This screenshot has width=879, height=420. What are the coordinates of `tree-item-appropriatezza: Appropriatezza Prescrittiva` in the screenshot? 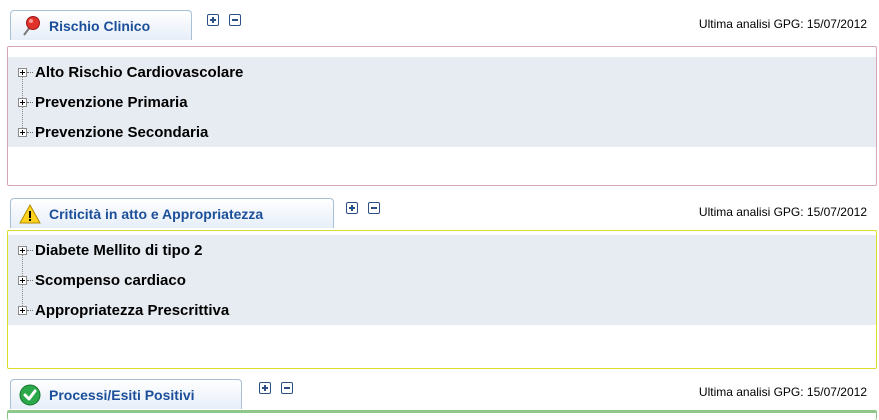 It's located at (442, 310).